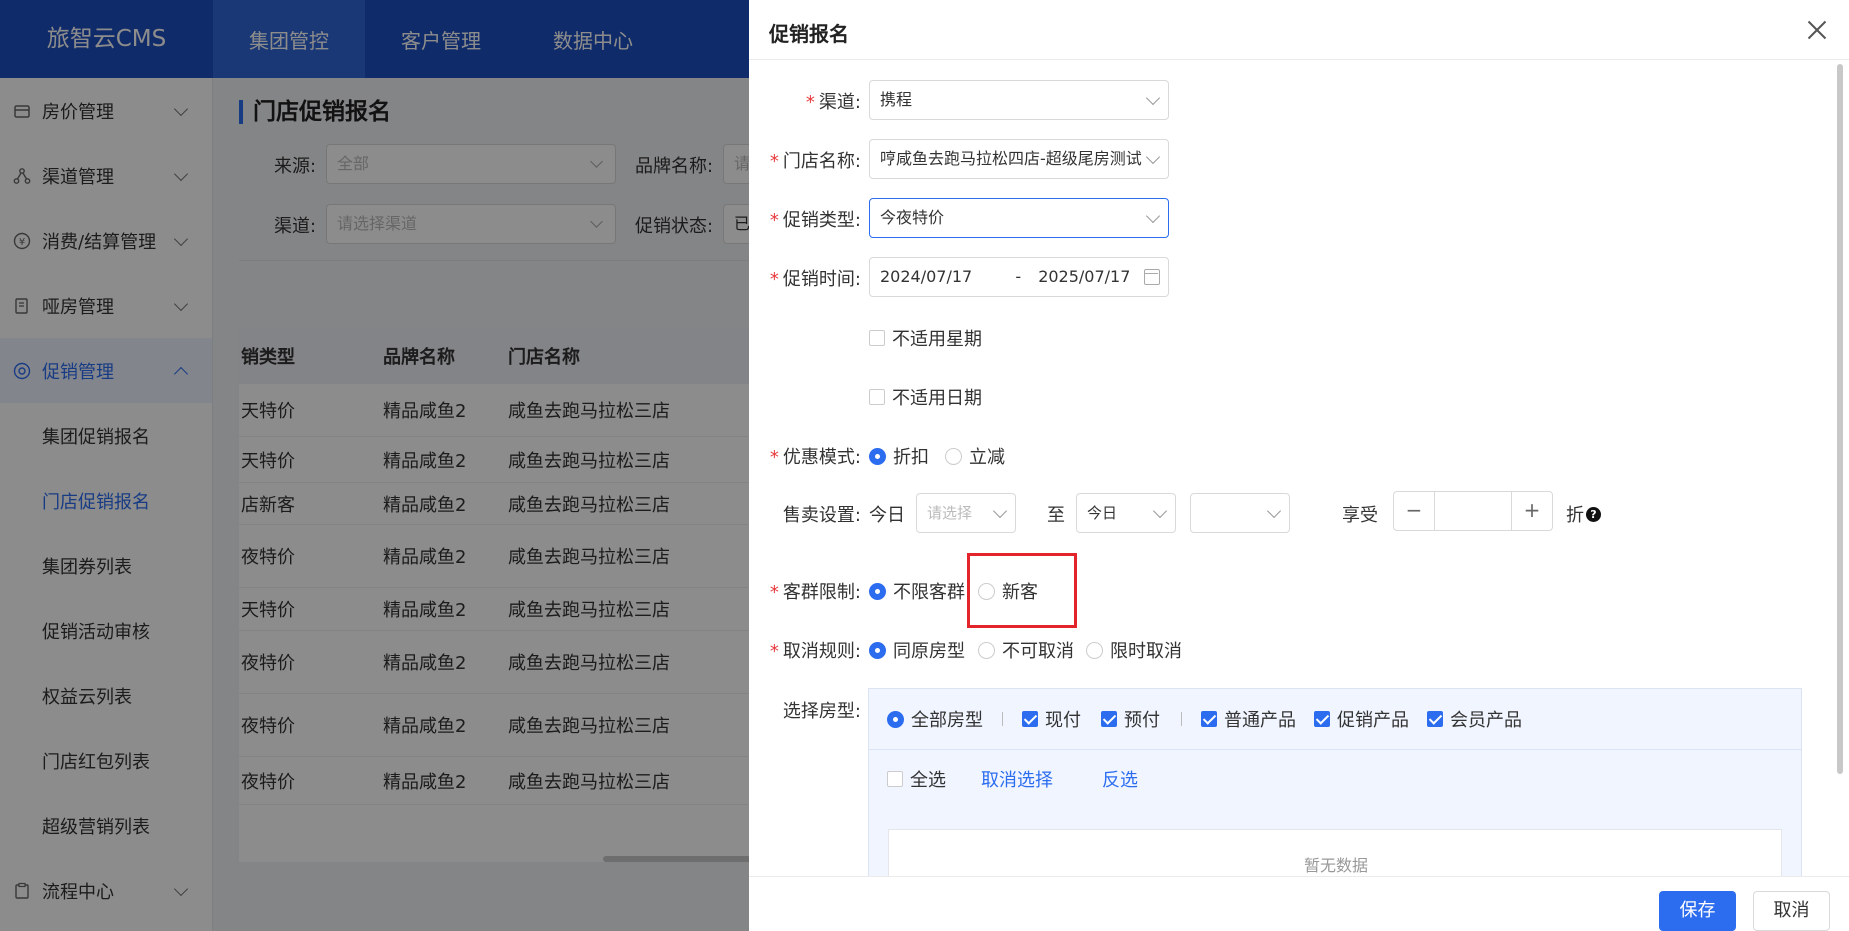 The height and width of the screenshot is (931, 1849). What do you see at coordinates (928, 780) in the screenshot?
I see `select-all-label: 全选` at bounding box center [928, 780].